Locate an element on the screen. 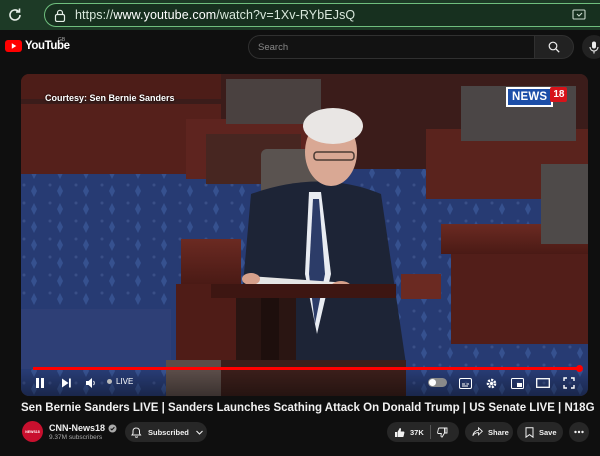 The image size is (600, 456). miniplayer-icon is located at coordinates (517, 383).